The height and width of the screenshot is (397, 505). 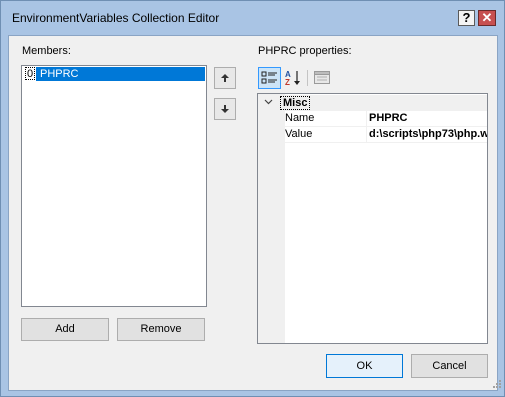 I want to click on help-button: ?, so click(x=466, y=18).